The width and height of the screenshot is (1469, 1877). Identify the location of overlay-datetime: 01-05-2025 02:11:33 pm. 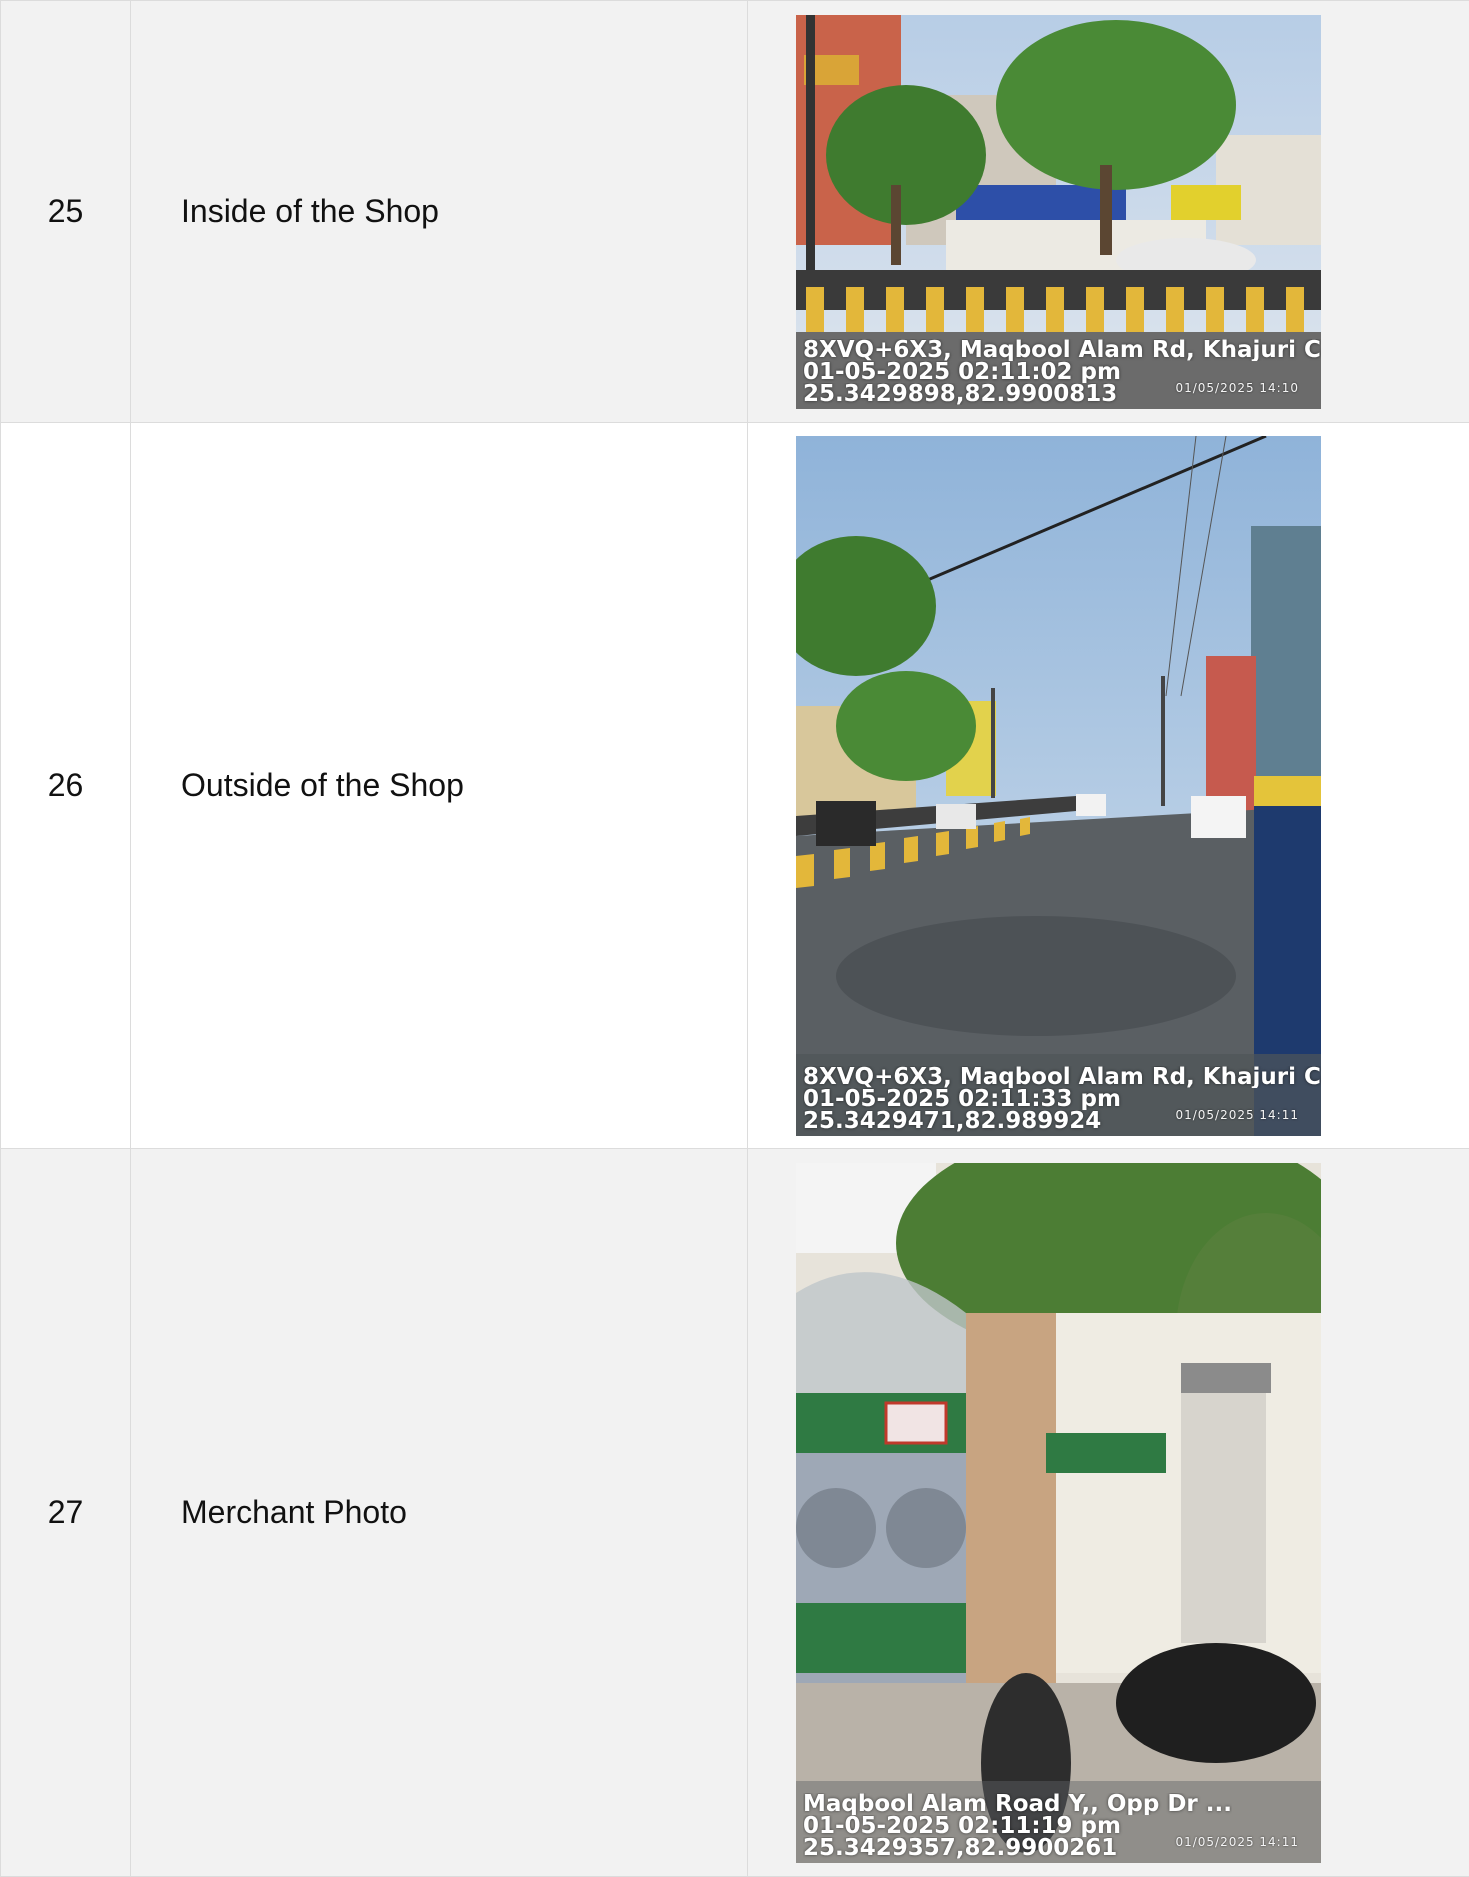
(1062, 1099).